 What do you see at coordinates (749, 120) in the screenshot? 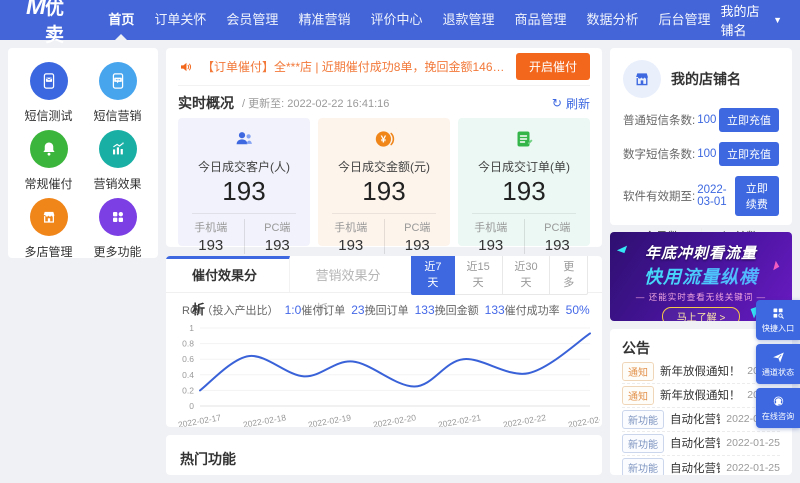
I see `recharge-normal-button: 立即充值` at bounding box center [749, 120].